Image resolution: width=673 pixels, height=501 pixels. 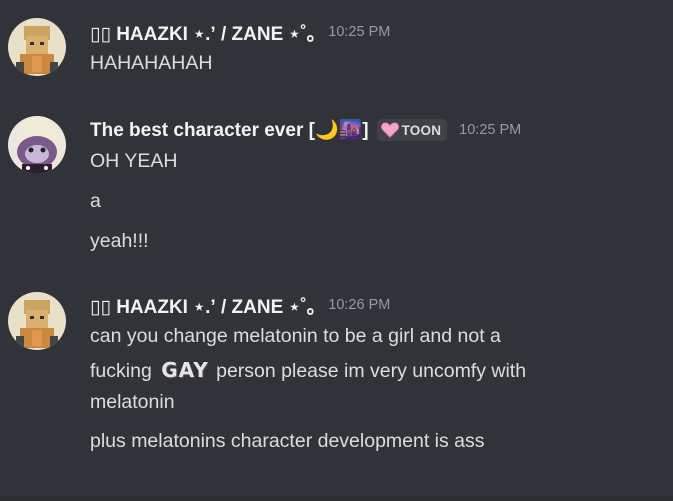 I want to click on message-text: OH YEAH, so click(x=134, y=161).